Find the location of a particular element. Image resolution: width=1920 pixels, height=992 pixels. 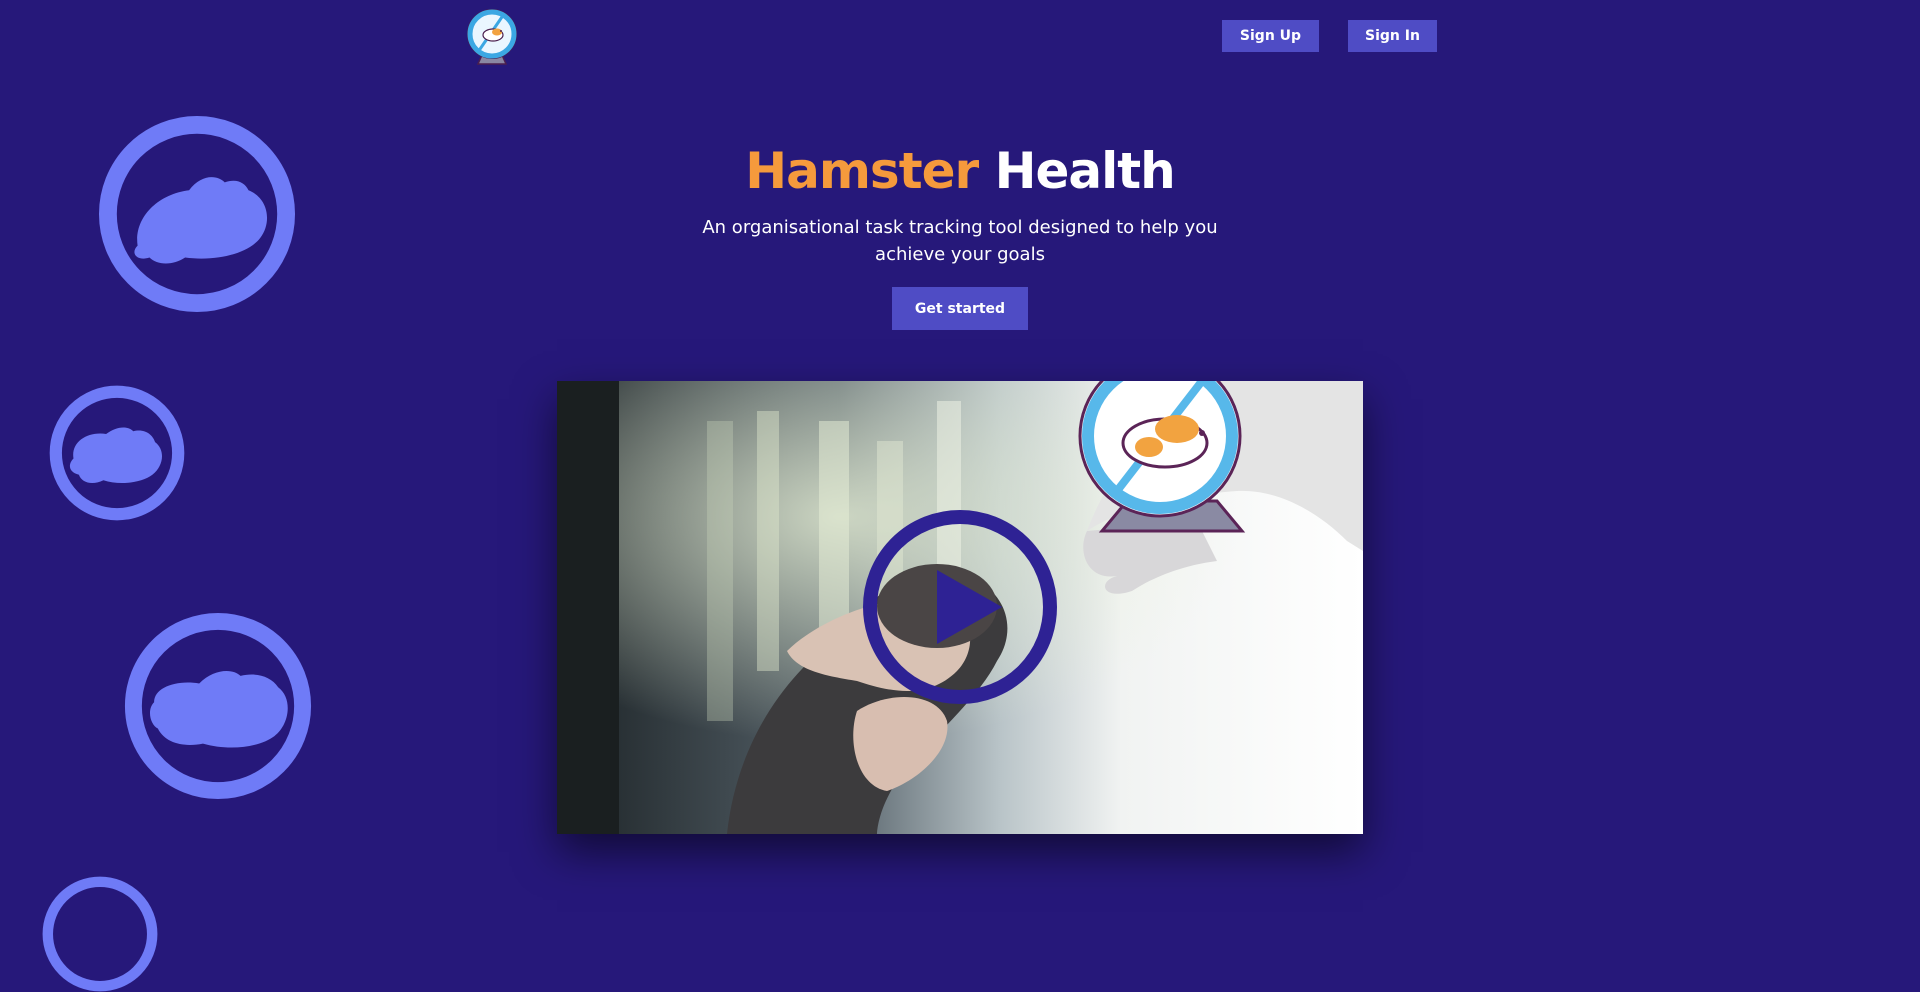

get-started-button: Get started is located at coordinates (960, 308).